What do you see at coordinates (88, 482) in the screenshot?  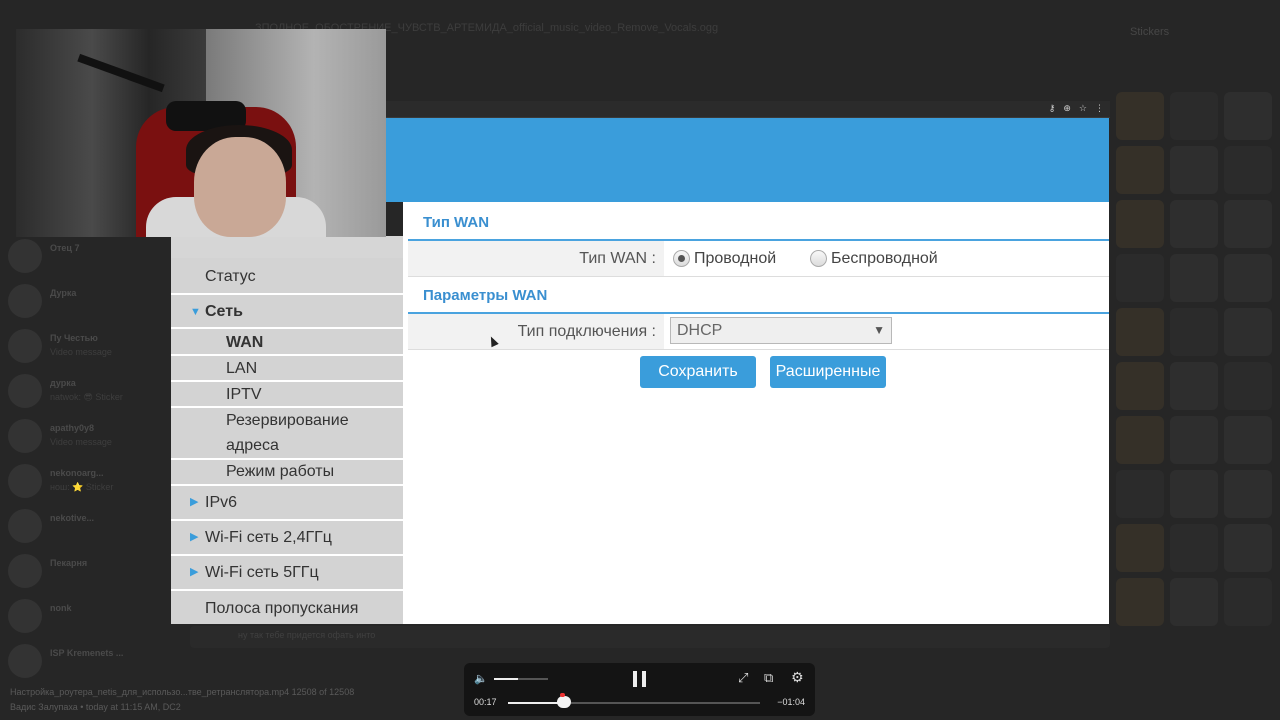 I see `background-chat-item: nekonoarg... нош: ⭐ Sticker` at bounding box center [88, 482].